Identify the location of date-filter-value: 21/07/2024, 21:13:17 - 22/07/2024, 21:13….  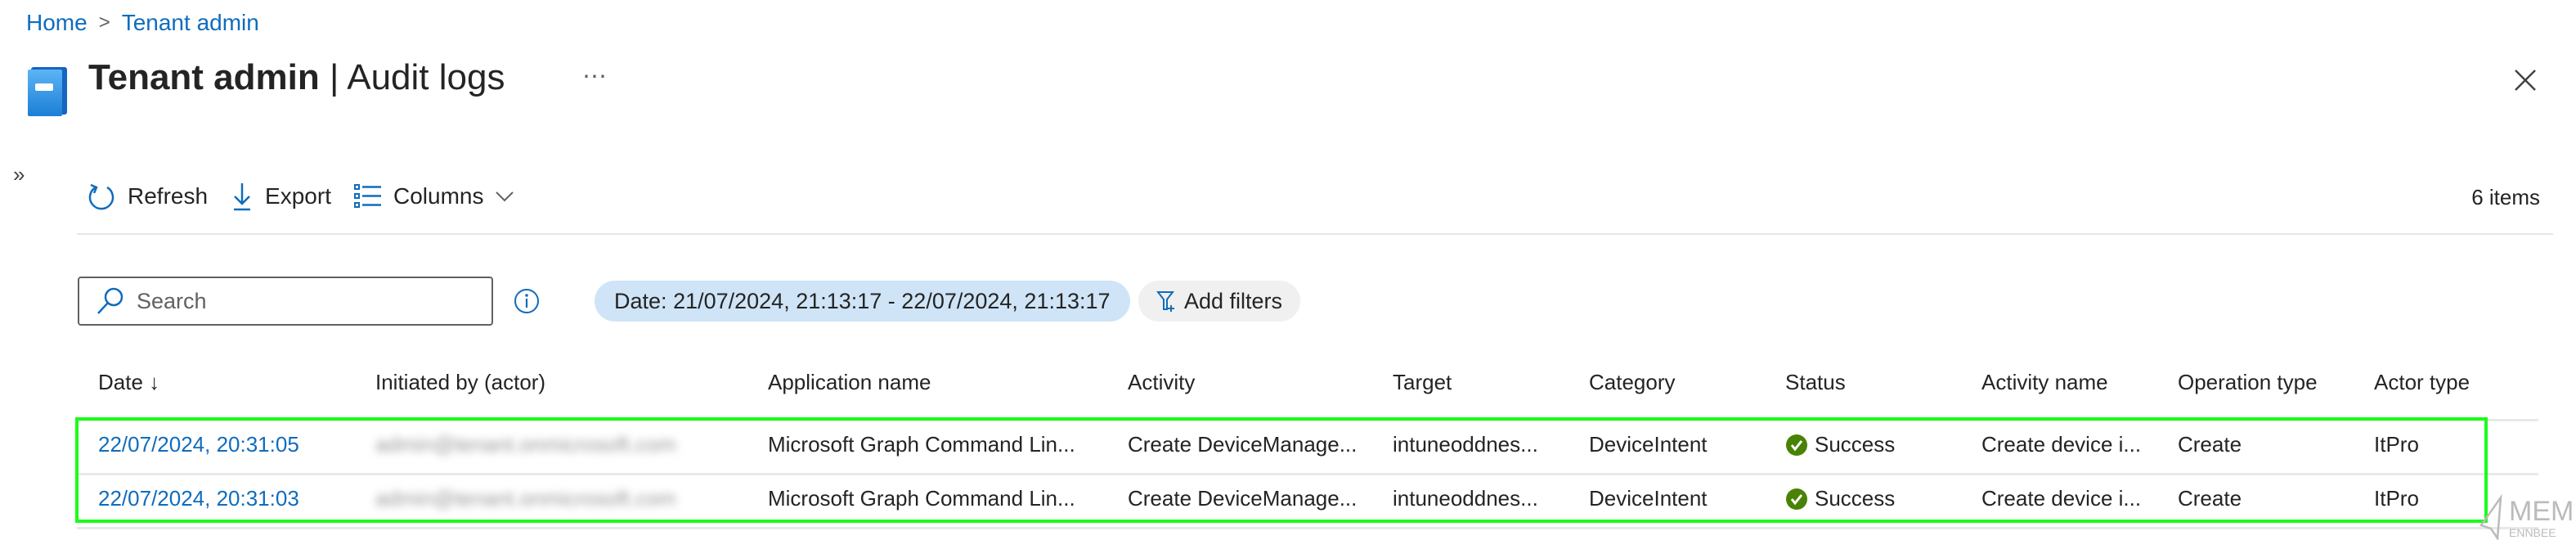
(892, 301).